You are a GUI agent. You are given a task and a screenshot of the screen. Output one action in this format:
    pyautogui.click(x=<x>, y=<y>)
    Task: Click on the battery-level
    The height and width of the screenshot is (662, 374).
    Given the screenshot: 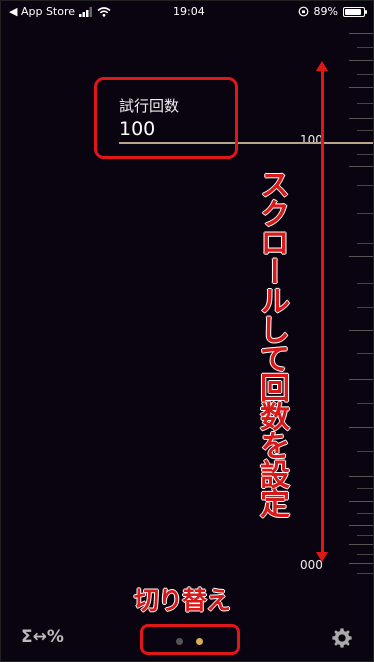 What is the action you would take?
    pyautogui.click(x=353, y=11)
    